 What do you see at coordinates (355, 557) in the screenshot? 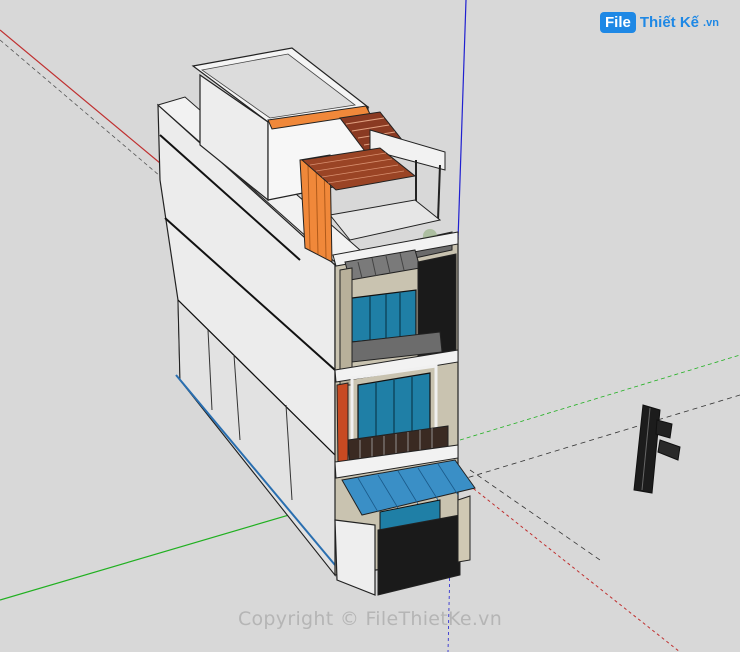
I see `garage-wall-left` at bounding box center [355, 557].